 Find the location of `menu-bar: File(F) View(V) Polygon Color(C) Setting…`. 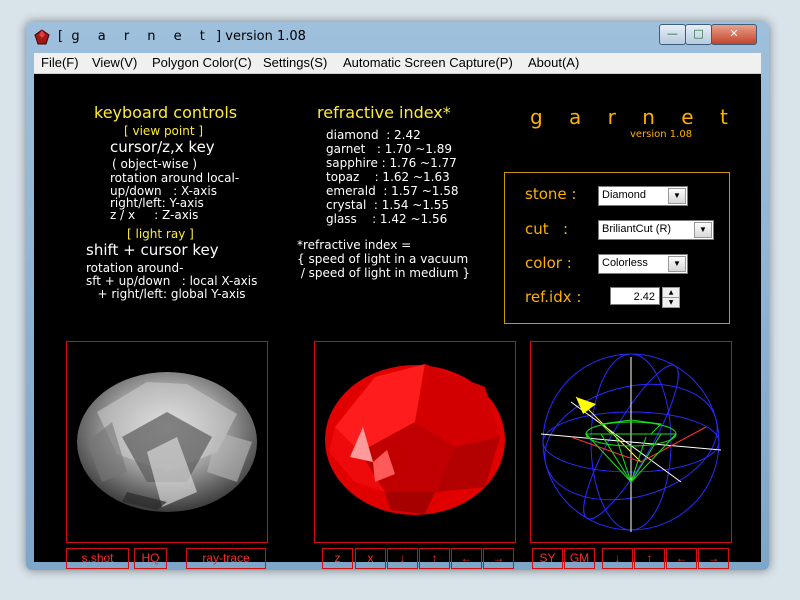

menu-bar: File(F) View(V) Polygon Color(C) Setting… is located at coordinates (397, 63).